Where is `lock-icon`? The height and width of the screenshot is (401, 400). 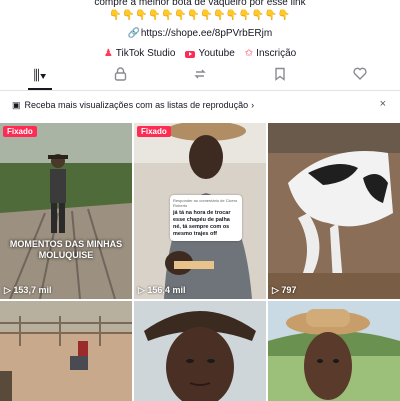 lock-icon is located at coordinates (120, 75).